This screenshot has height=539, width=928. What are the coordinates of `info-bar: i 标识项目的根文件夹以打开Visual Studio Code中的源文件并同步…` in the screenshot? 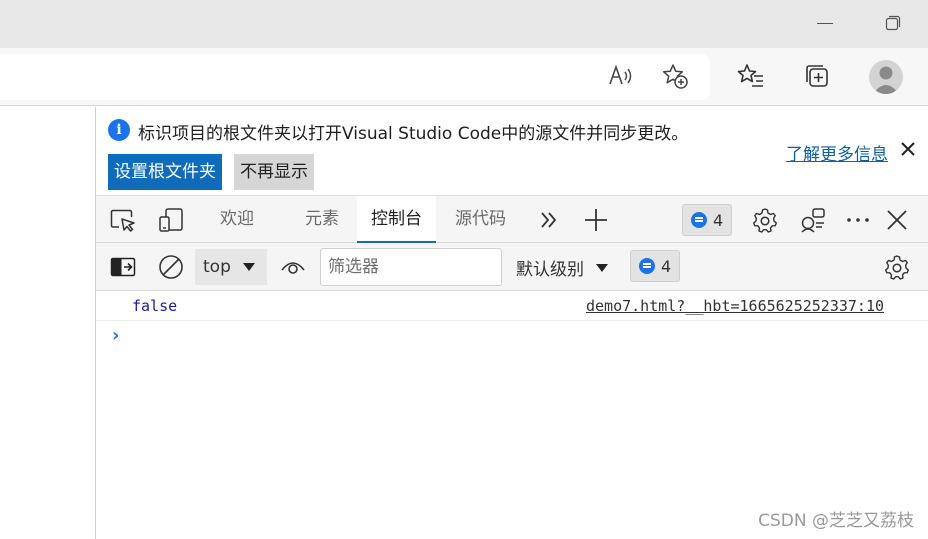 It's located at (512, 151).